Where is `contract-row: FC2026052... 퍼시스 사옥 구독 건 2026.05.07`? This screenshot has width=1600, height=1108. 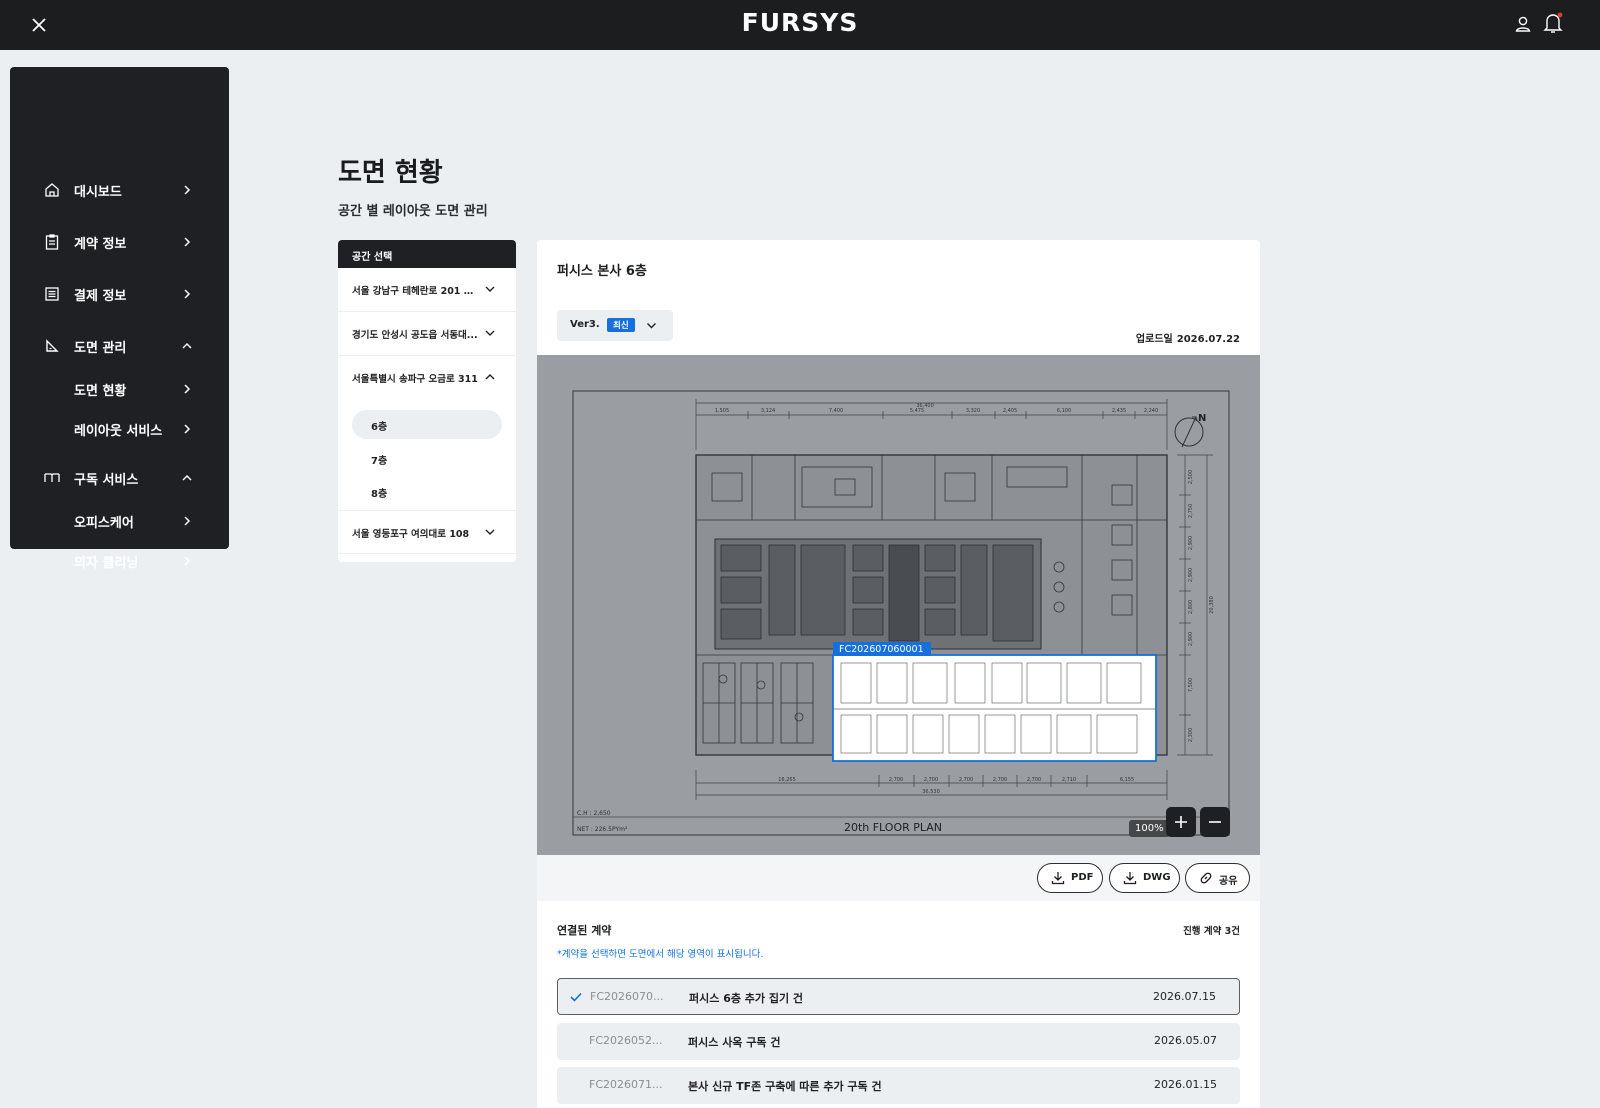 contract-row: FC2026052... 퍼시스 사옥 구독 건 2026.05.07 is located at coordinates (898, 1041).